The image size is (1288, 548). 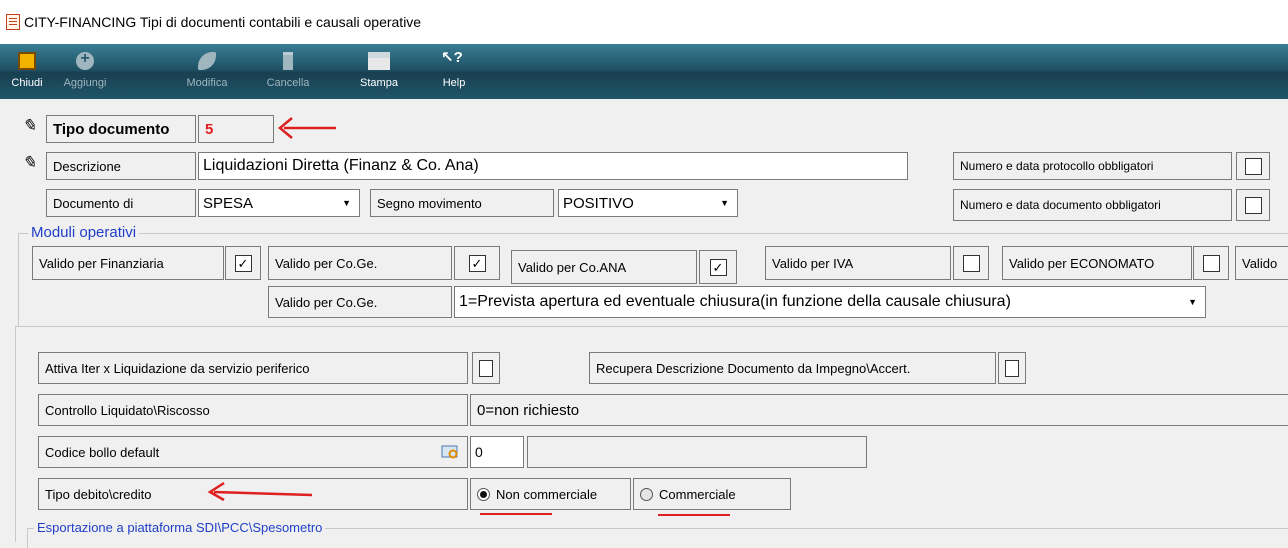 I want to click on add-icon, so click(x=85, y=60).